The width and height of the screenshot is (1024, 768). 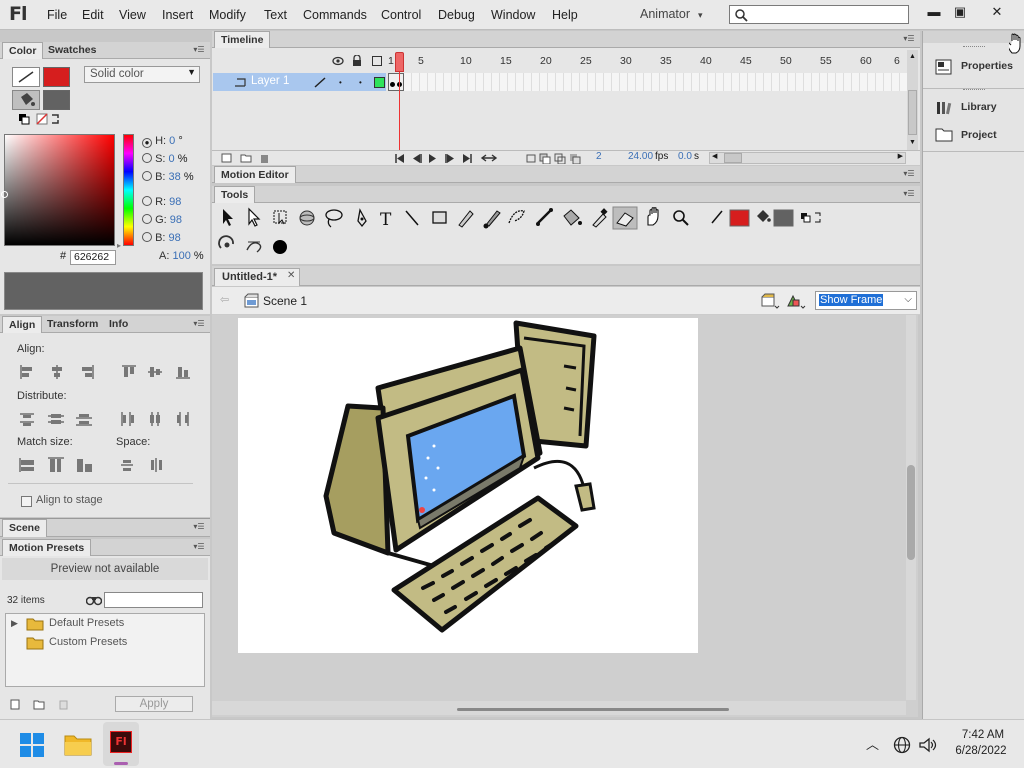 What do you see at coordinates (280, 247) in the screenshot?
I see `brush-size-icon` at bounding box center [280, 247].